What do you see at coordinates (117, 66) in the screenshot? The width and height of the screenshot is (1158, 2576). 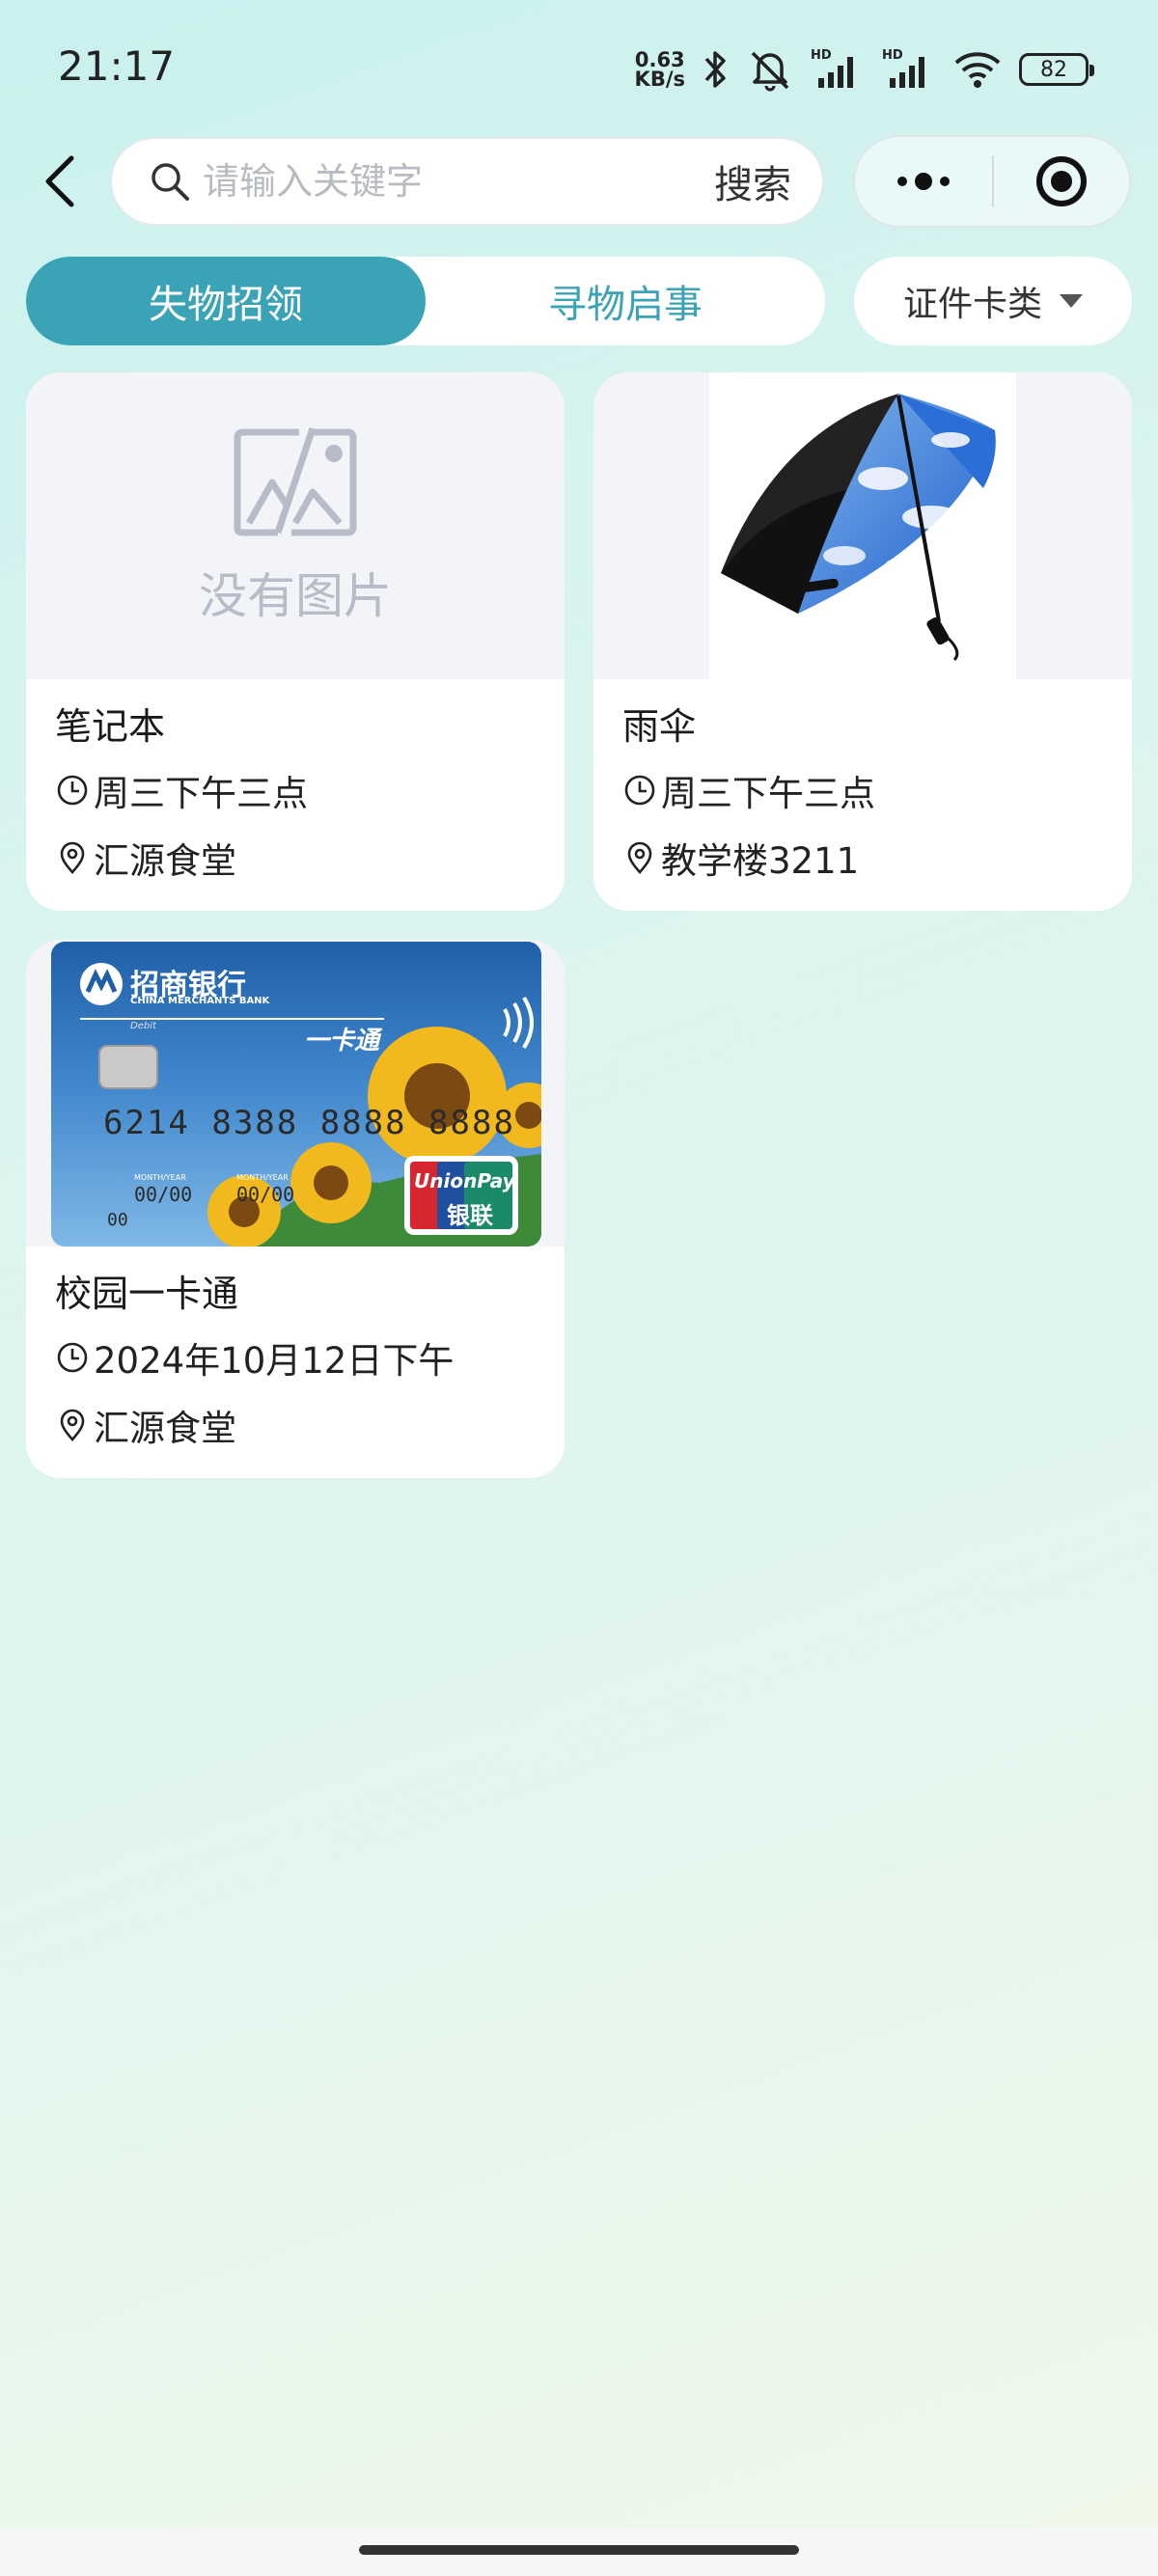 I see `status-time: 21:17` at bounding box center [117, 66].